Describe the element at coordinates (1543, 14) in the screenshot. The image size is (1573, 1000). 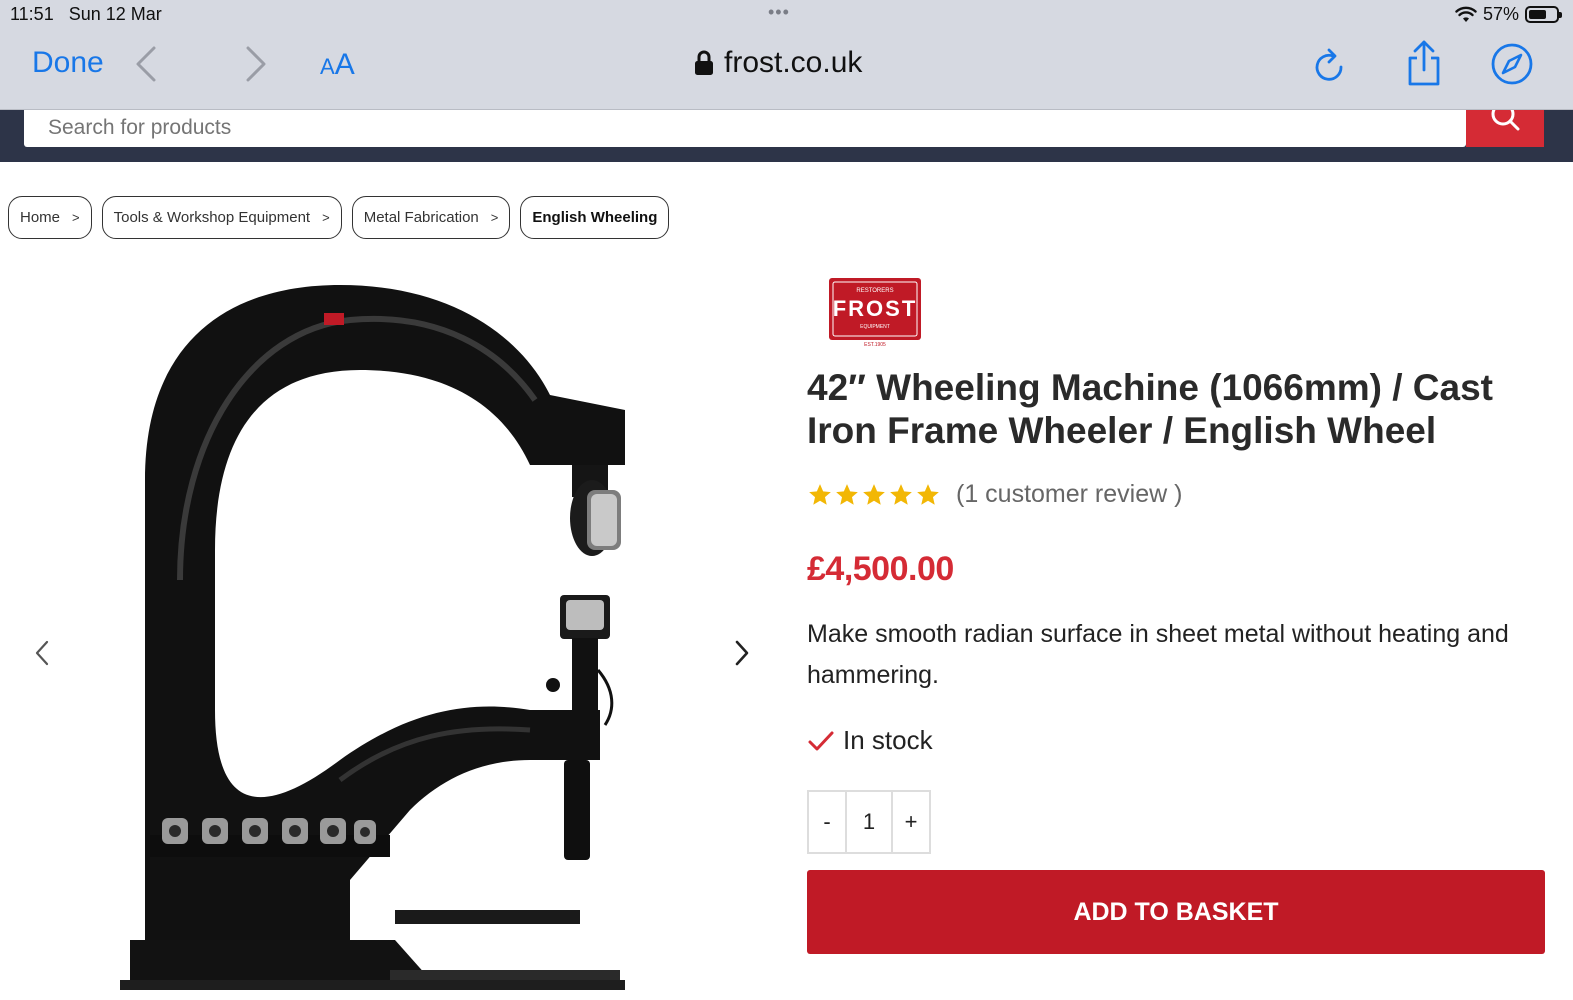
I see `battery-icon` at that location.